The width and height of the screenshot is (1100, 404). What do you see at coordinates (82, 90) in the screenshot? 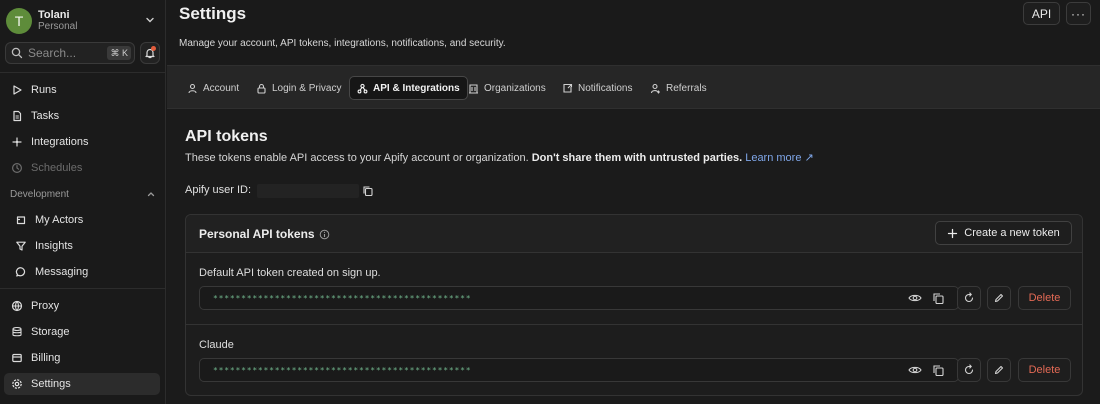
I see `sidebar-item-runs: Runs` at bounding box center [82, 90].